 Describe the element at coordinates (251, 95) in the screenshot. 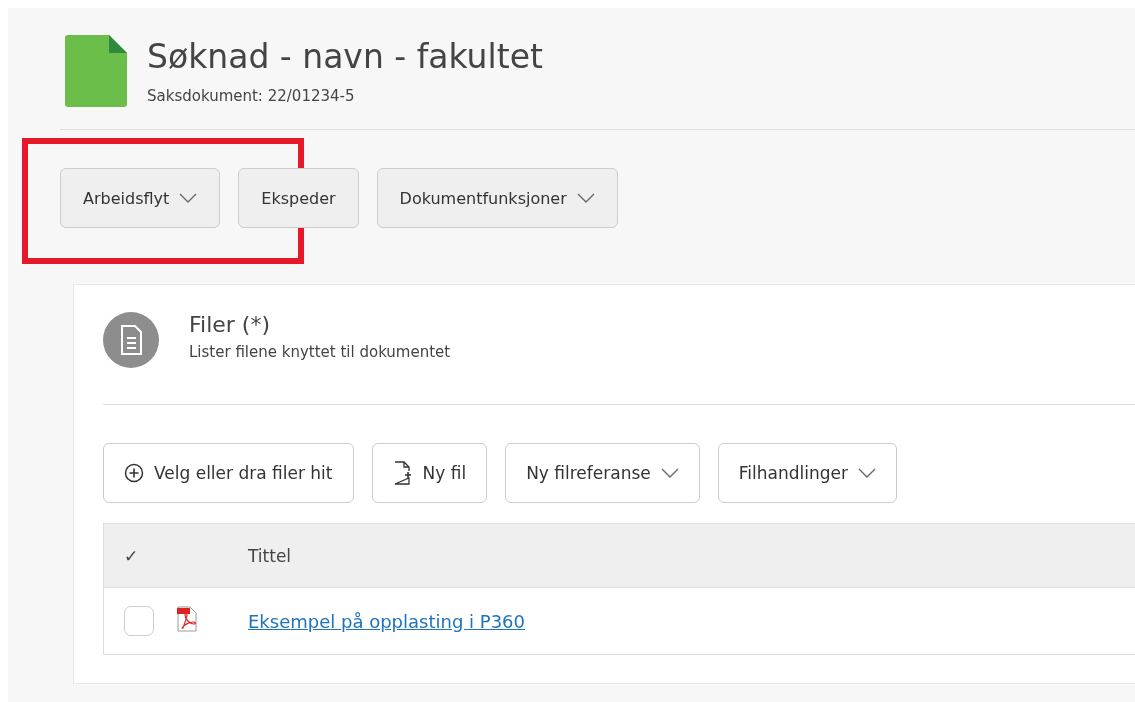

I see `document-subtitle: Saksdokument: 22/01234-5` at that location.